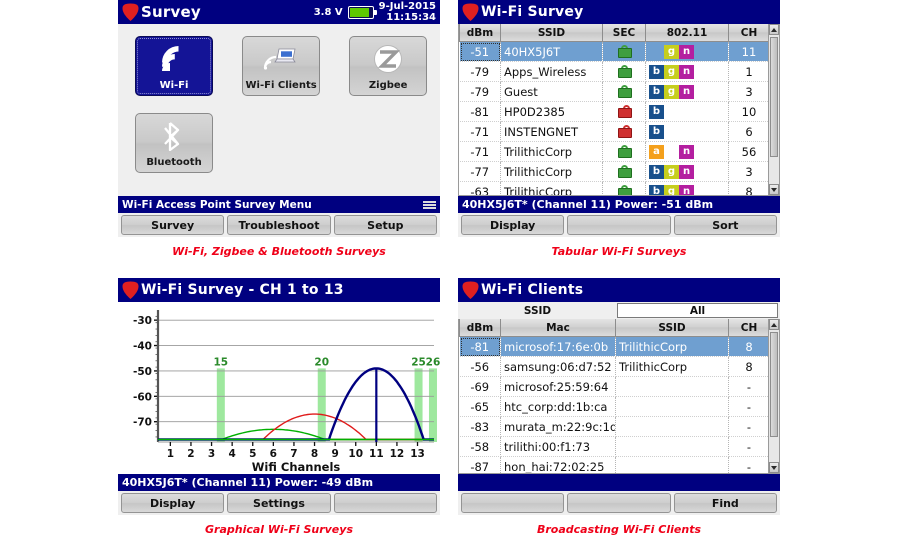 The width and height of the screenshot is (900, 560). What do you see at coordinates (672, 446) in the screenshot?
I see `cell-ssid` at bounding box center [672, 446].